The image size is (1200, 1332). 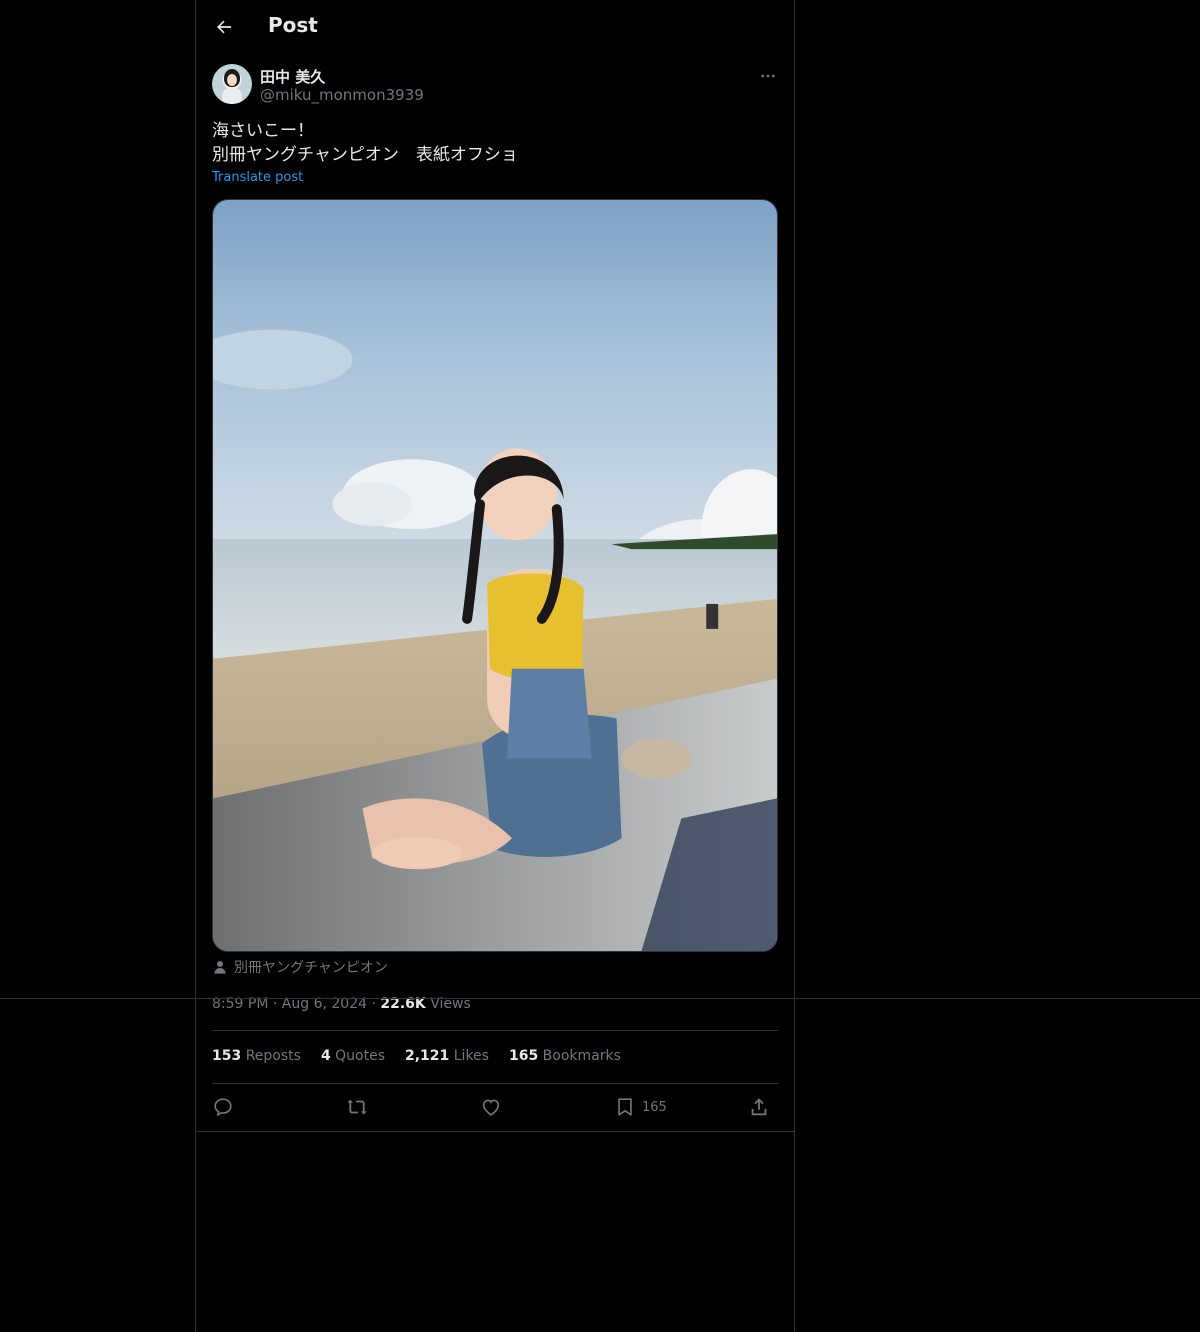 I want to click on back-button, so click(x=224, y=27).